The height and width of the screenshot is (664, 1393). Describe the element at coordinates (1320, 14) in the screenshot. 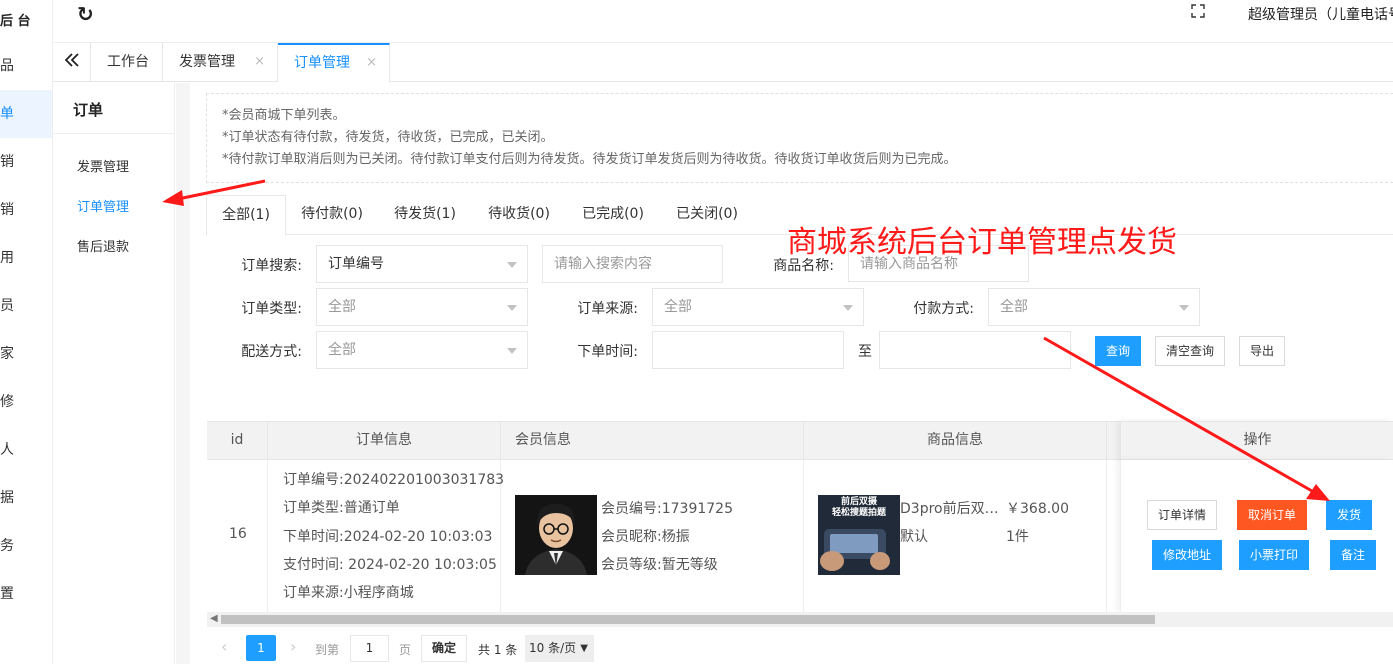

I see `admin-user-menu: 超级管理员（儿童电话号` at that location.